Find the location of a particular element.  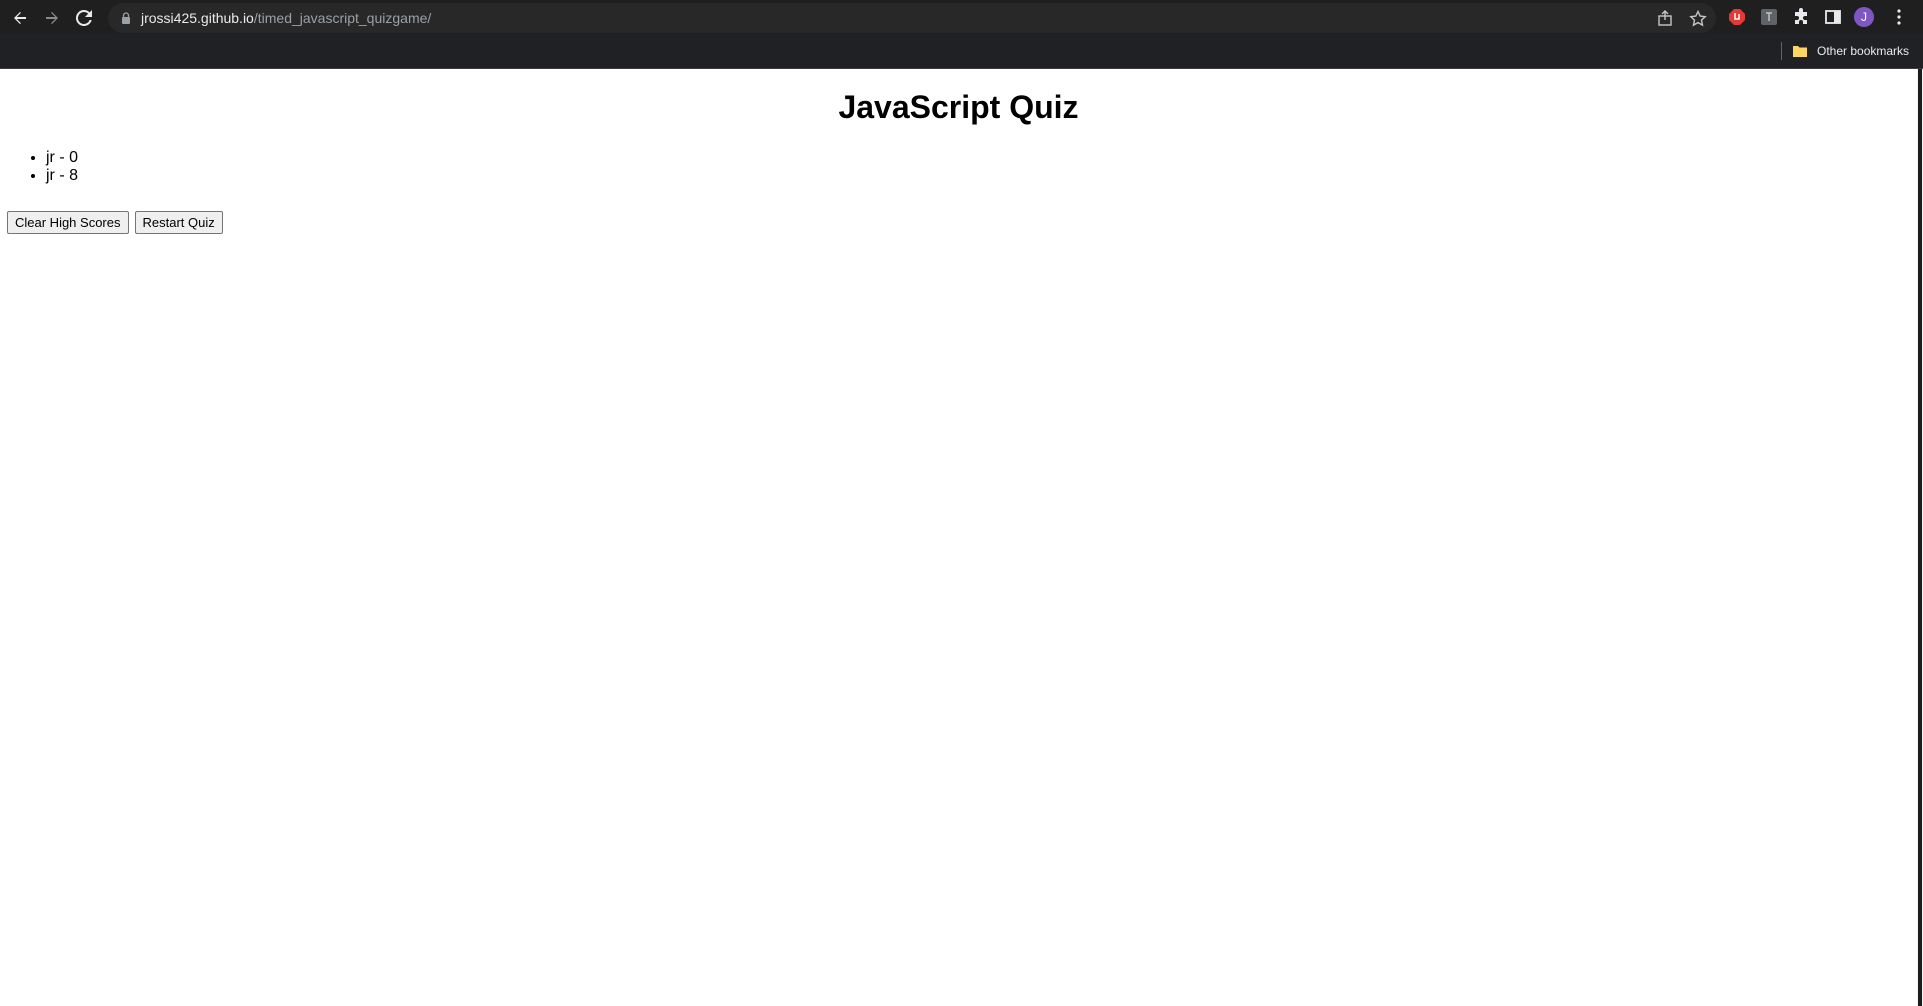

high-score-item: jr - 8 is located at coordinates (62, 176).